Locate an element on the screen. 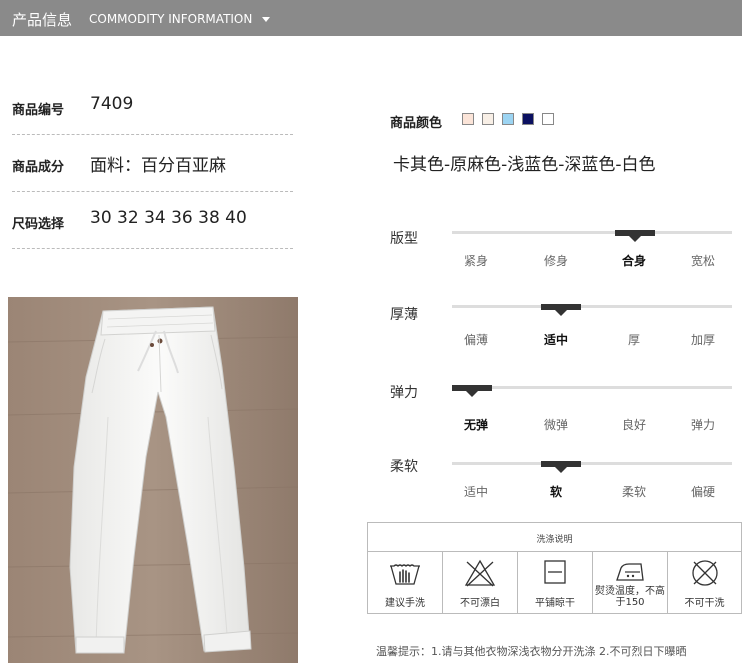 Image resolution: width=742 pixels, height=672 pixels. care-tip: 温馨提示：1.请与其他衣物深浅衣物分开洗涤 2.不可烈日下曝晒 is located at coordinates (531, 651).